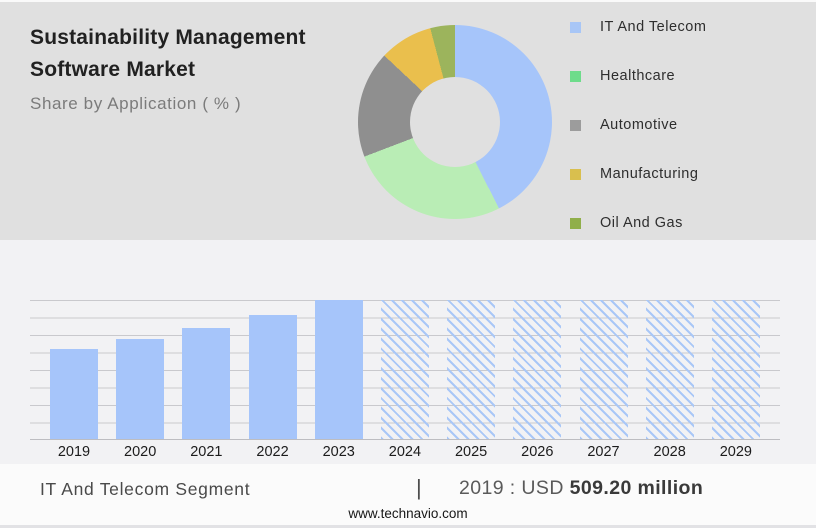  What do you see at coordinates (140, 452) in the screenshot?
I see `x-axis-label: 2020` at bounding box center [140, 452].